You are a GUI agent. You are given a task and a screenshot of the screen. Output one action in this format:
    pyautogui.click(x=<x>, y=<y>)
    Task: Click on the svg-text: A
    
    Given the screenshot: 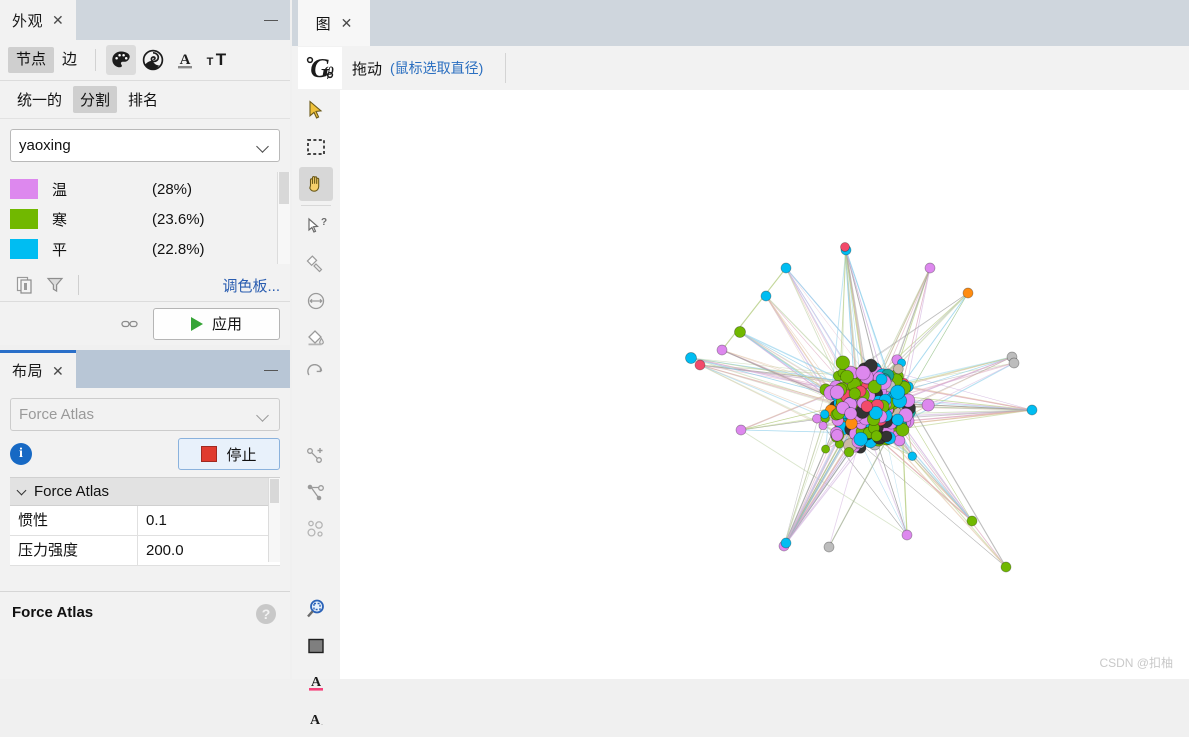 What is the action you would take?
    pyautogui.click(x=315, y=720)
    